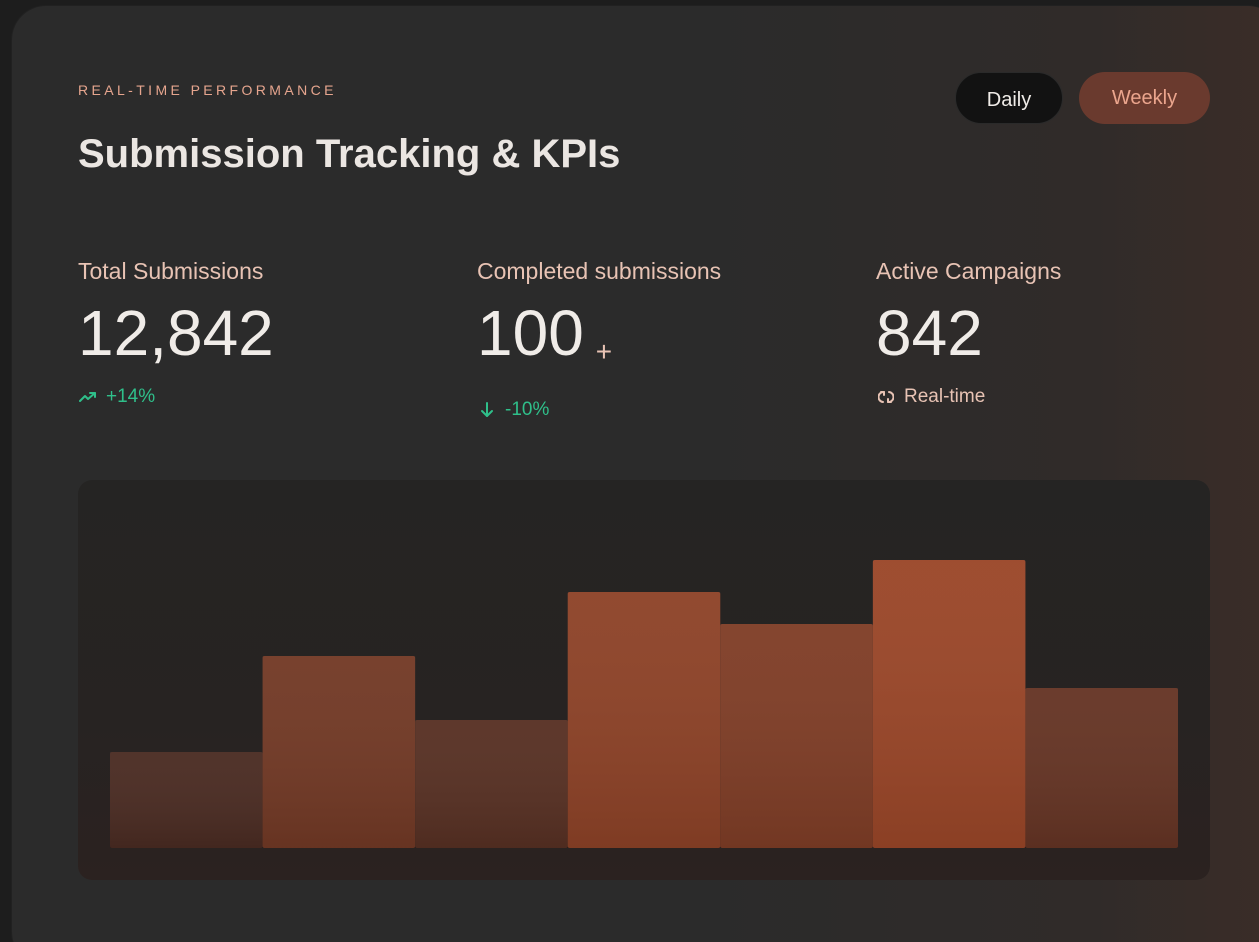 The height and width of the screenshot is (942, 1259). I want to click on kpi-value: 12,842, so click(258, 333).